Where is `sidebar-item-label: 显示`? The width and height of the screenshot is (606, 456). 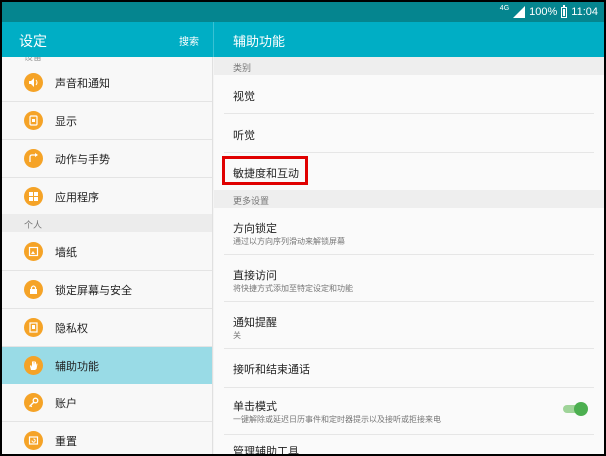
sidebar-item-label: 显示 is located at coordinates (66, 121).